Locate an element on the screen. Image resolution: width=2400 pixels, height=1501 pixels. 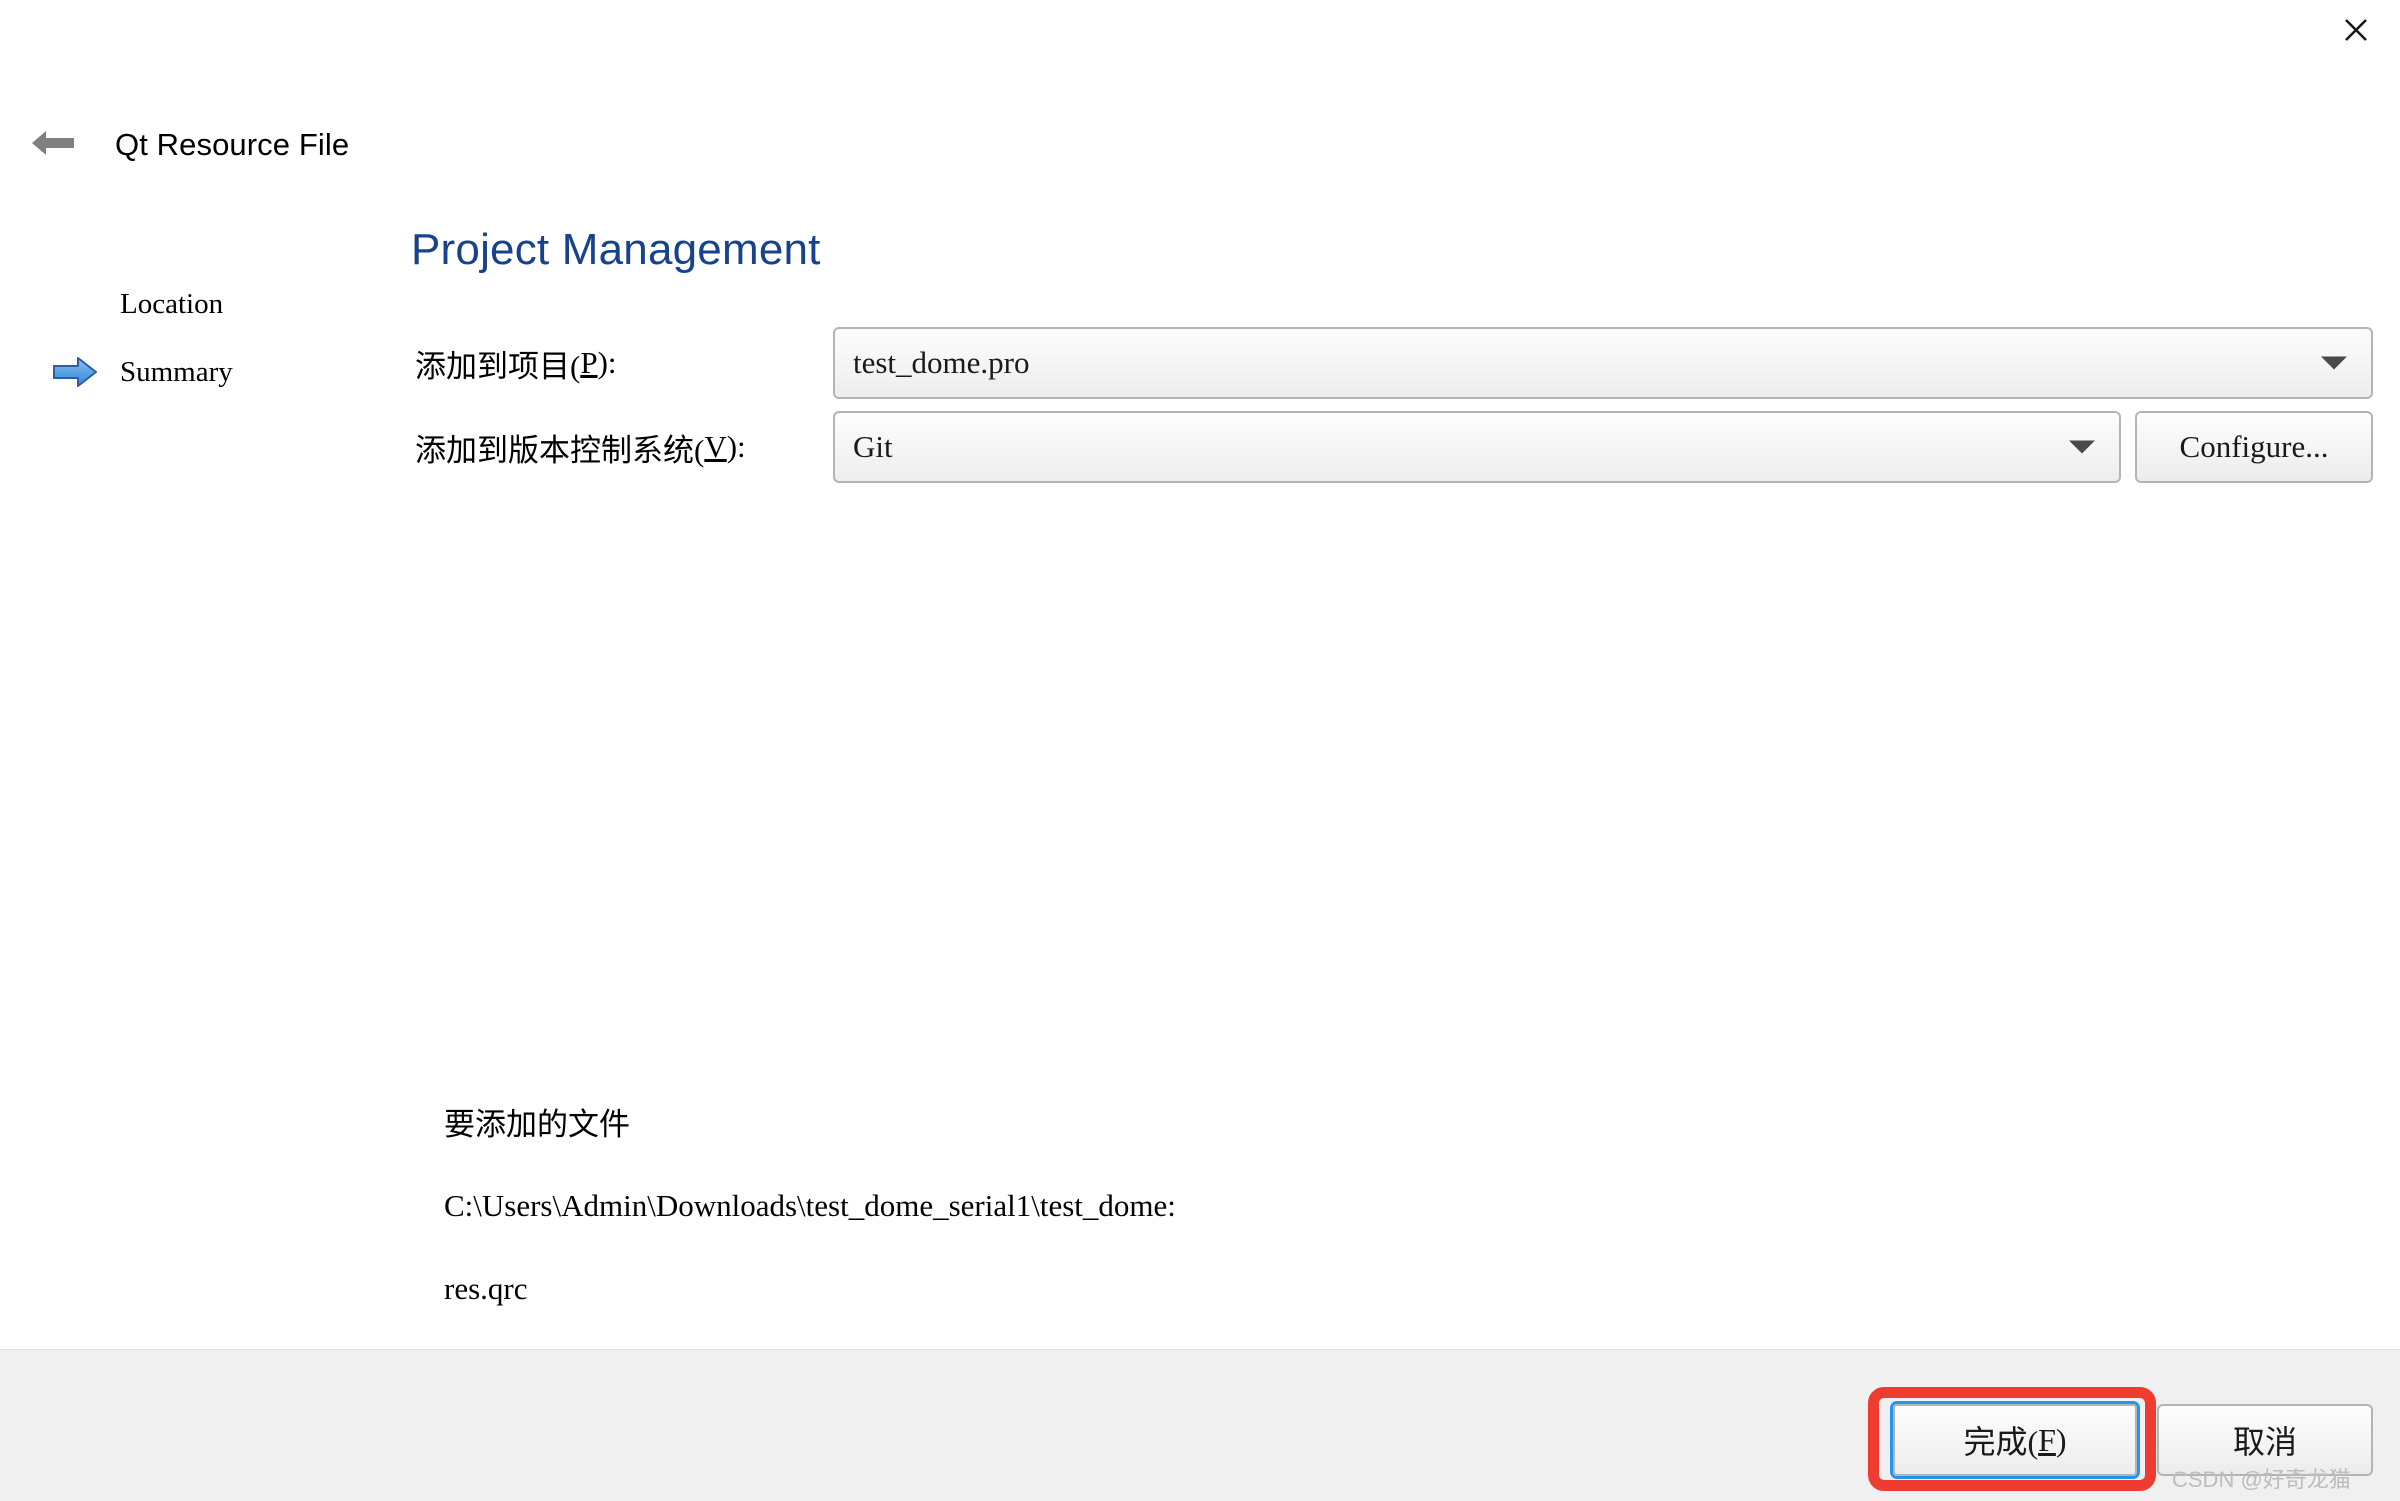
finish-button: 完成(F) is located at coordinates (2015, 1440).